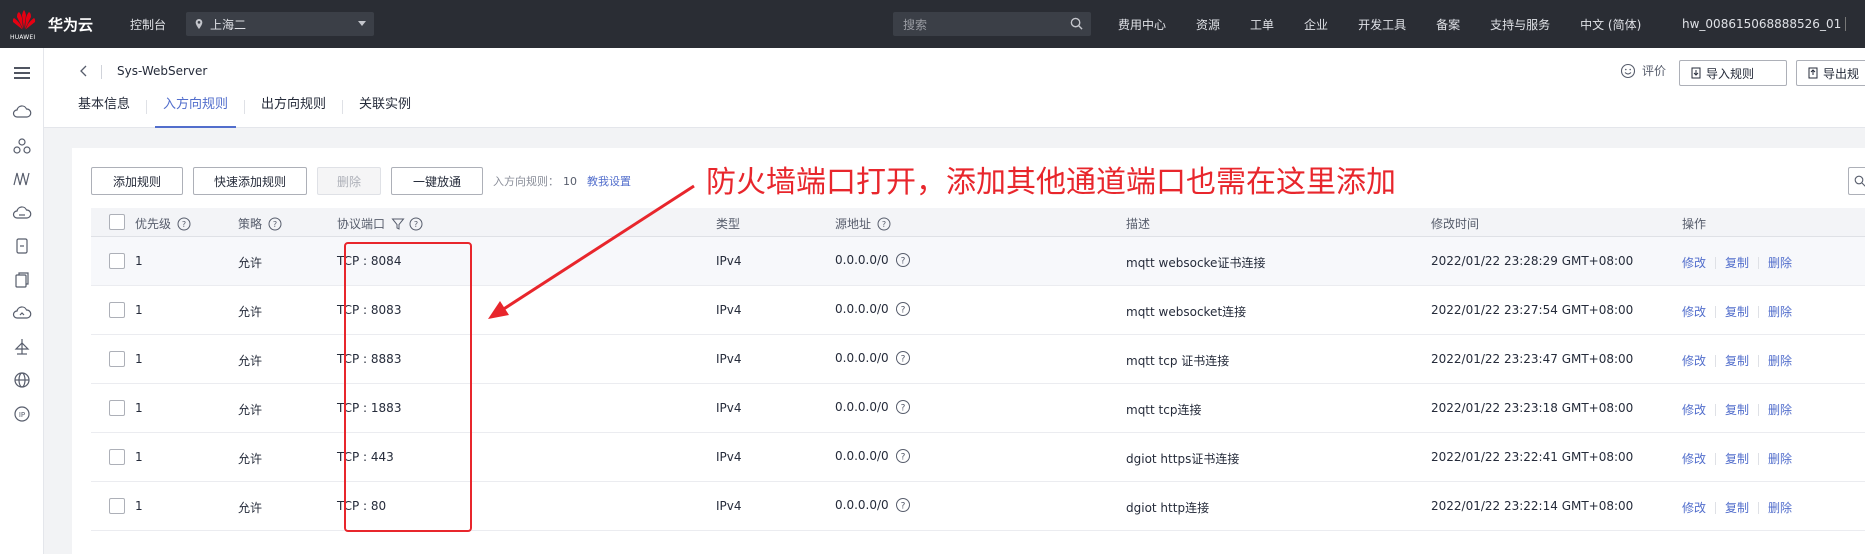 Image resolution: width=1865 pixels, height=554 pixels. Describe the element at coordinates (250, 181) in the screenshot. I see `quick-add-rule-button: 快速添加规则` at that location.